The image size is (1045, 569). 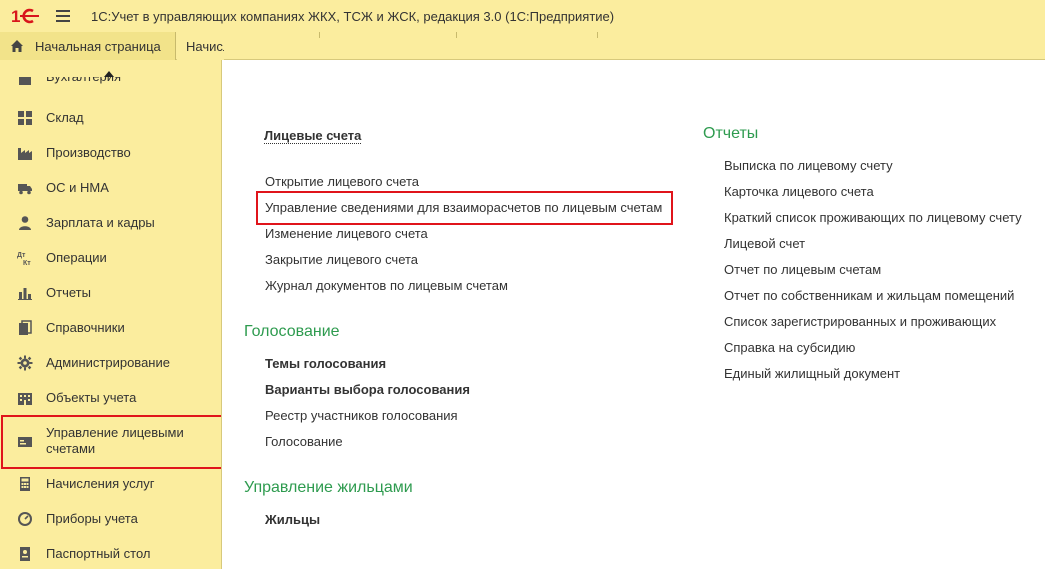 What do you see at coordinates (110, 292) in the screenshot?
I see `sidebar-item-reports: Отчеты` at bounding box center [110, 292].